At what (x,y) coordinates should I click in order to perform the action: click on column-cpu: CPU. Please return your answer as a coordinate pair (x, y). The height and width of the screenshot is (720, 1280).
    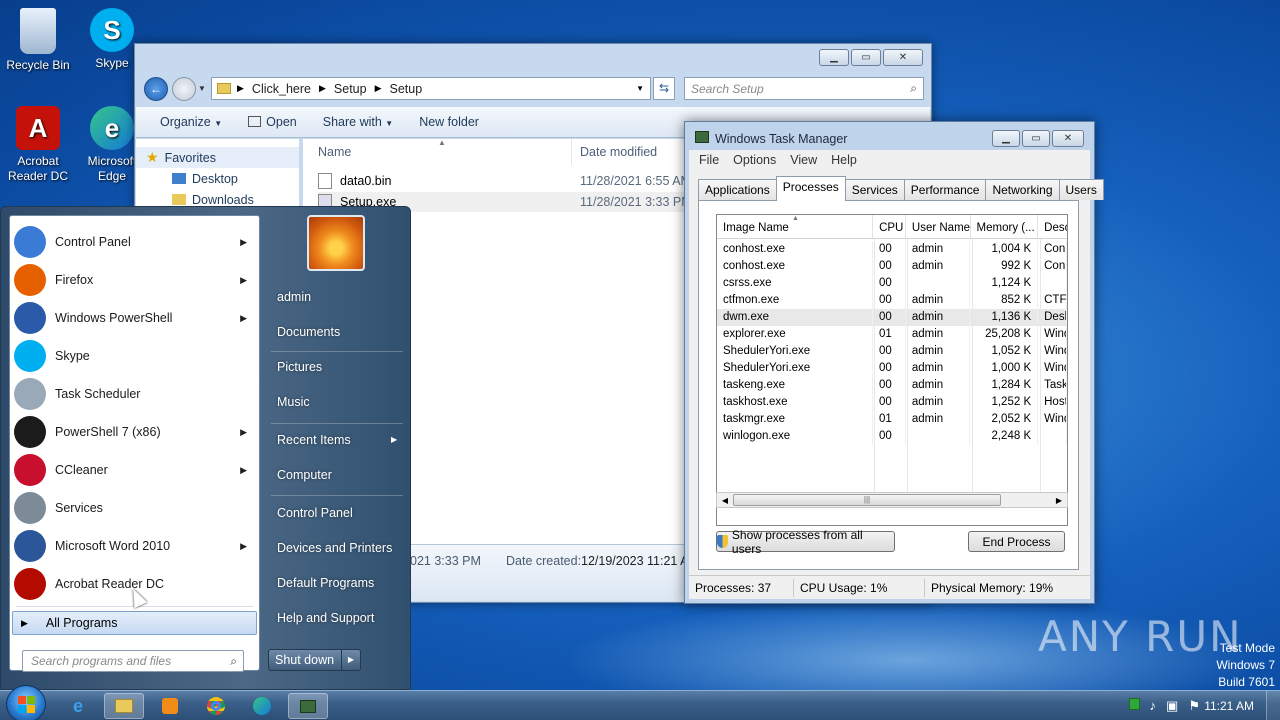
    Looking at the image, I should click on (889, 226).